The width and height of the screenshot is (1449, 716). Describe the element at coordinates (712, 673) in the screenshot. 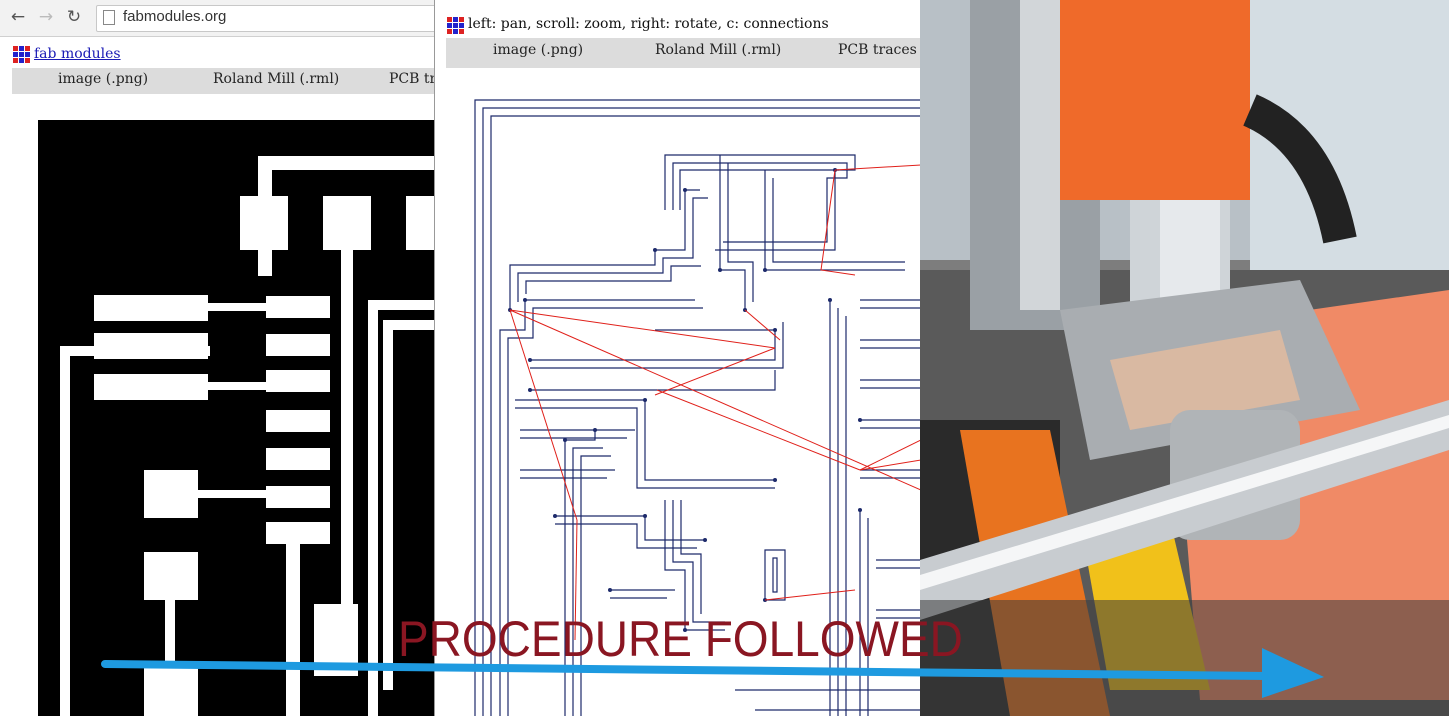

I see `procedure-arrow-icon` at that location.